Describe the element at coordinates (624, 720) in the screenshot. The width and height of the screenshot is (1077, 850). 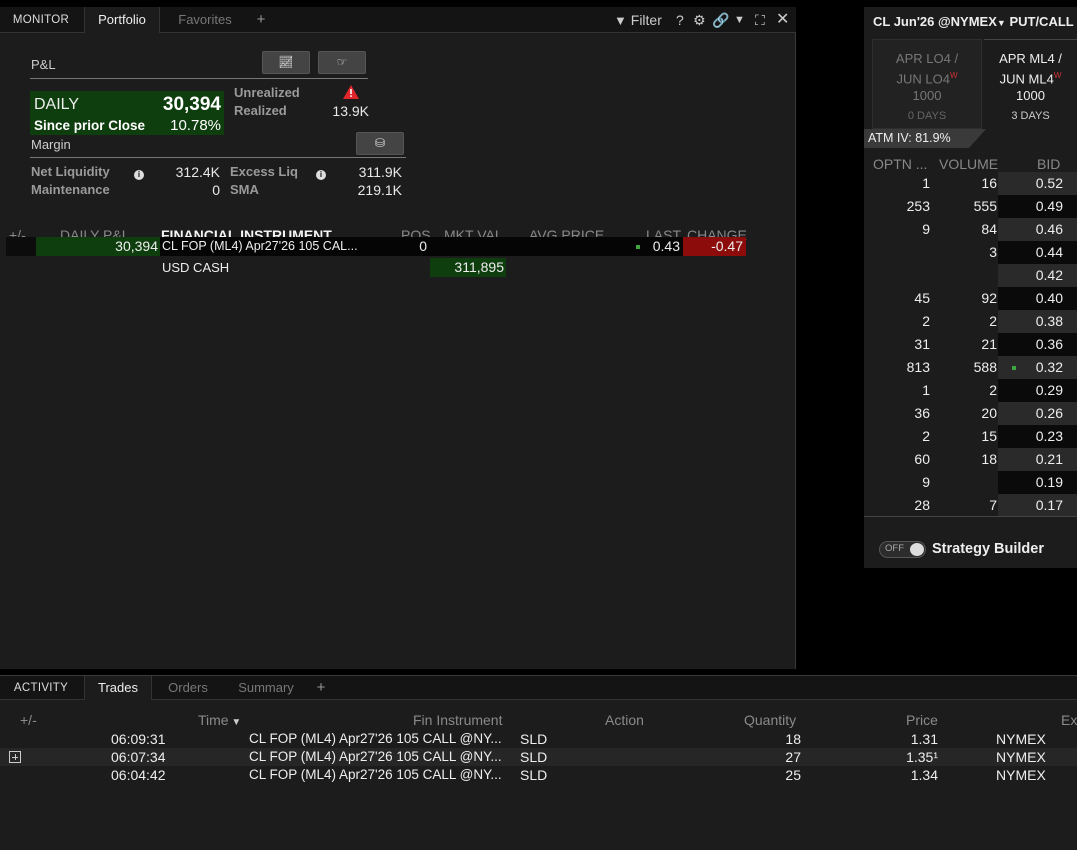
I see `col-action: Action` at that location.